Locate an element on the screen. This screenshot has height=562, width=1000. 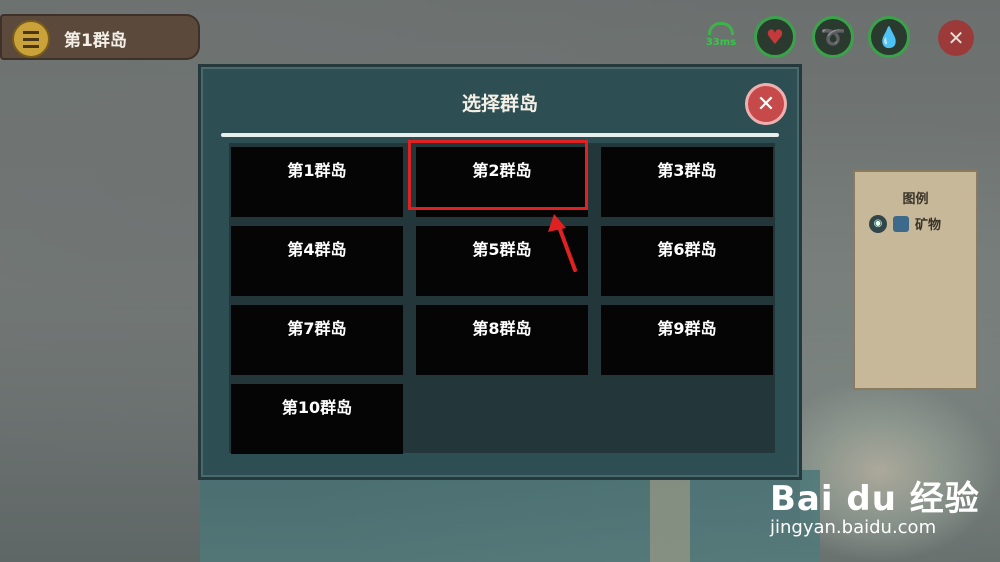
menu-button is located at coordinates (31, 39).